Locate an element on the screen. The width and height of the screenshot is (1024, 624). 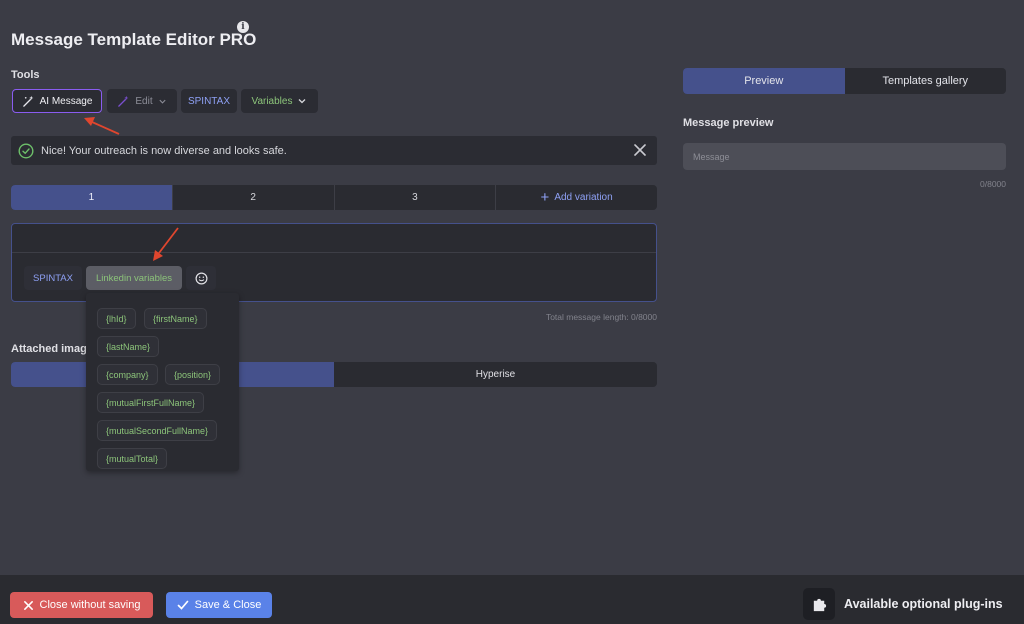
variables-label: Variables is located at coordinates (272, 101).